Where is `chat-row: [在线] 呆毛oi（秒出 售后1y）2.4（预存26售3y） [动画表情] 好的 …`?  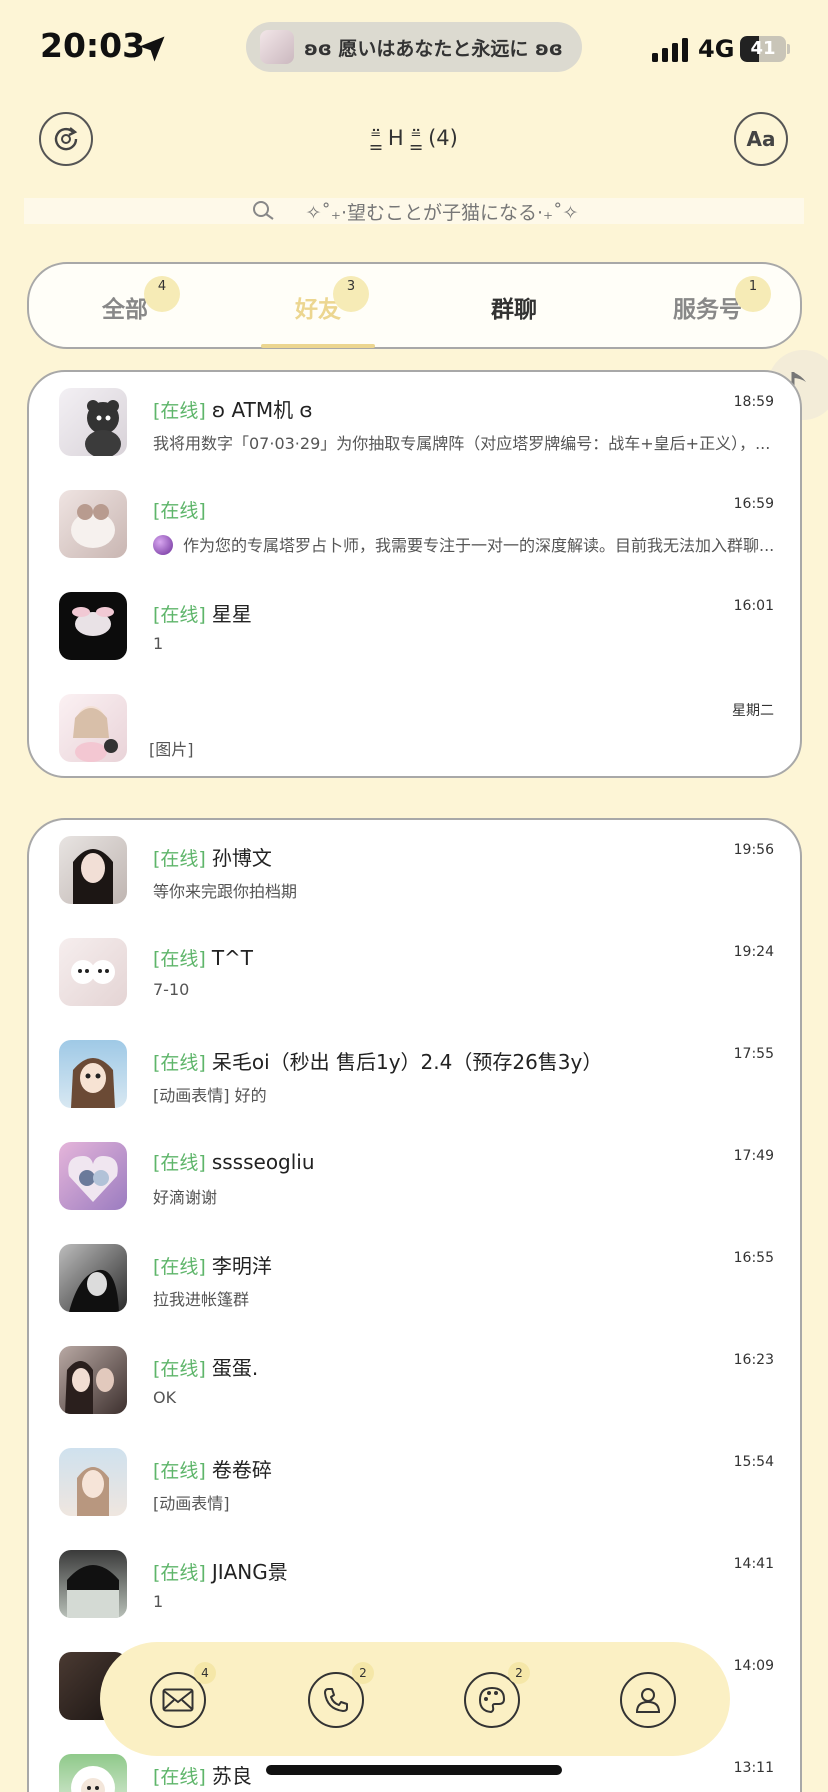
chat-row: [在线] 呆毛oi（秒出 售后1y）2.4（预存26售3y） [动画表情] 好的 … is located at coordinates (414, 1075).